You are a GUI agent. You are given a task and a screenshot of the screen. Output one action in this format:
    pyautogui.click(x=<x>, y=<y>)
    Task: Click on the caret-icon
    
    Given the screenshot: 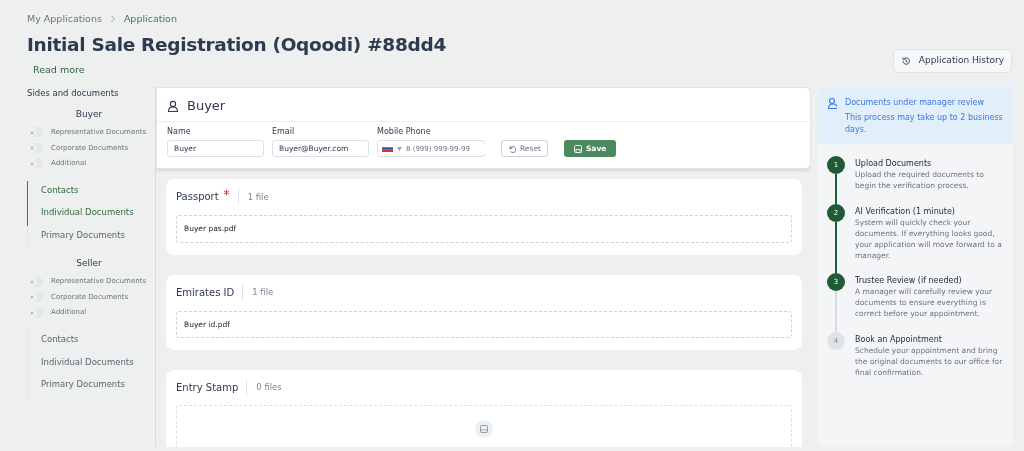 What is the action you would take?
    pyautogui.click(x=399, y=148)
    